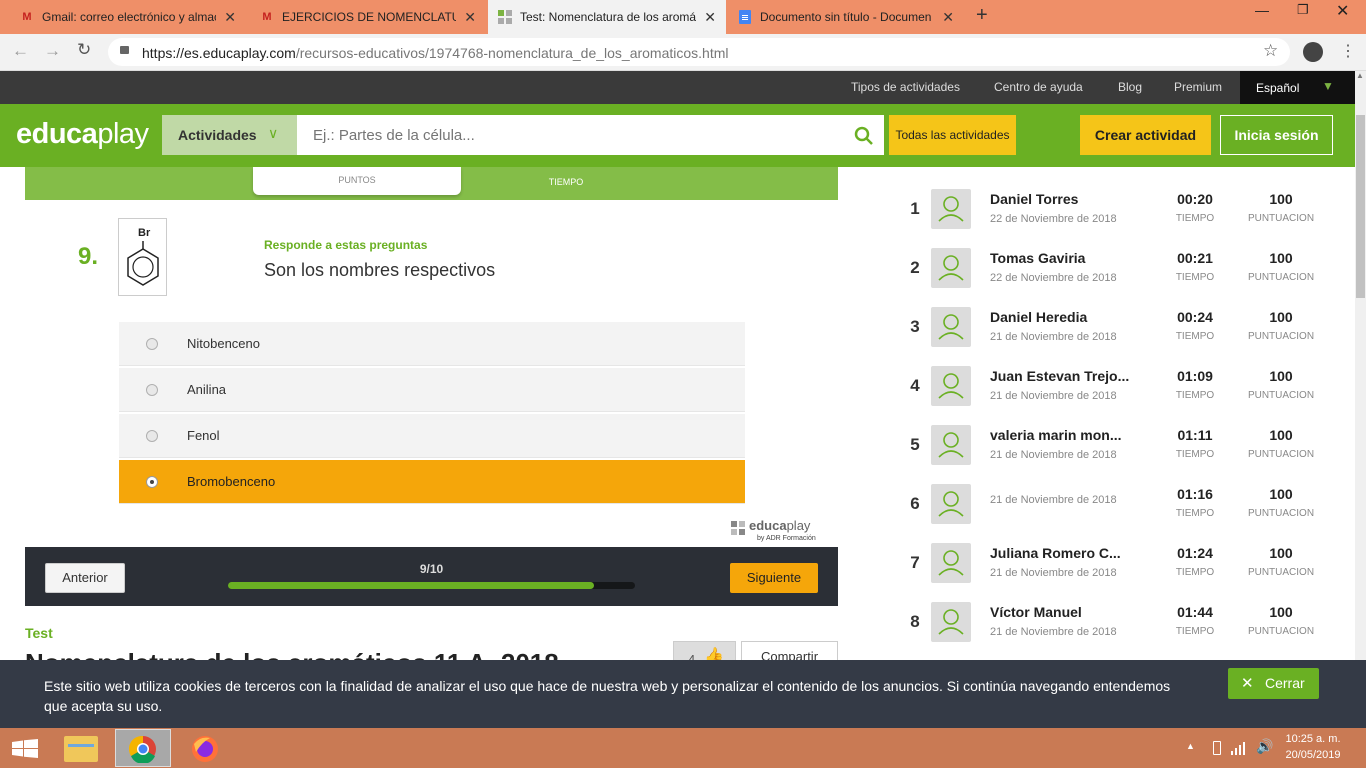  Describe the element at coordinates (1264, 746) in the screenshot. I see `volume-icon: 🔊` at that location.